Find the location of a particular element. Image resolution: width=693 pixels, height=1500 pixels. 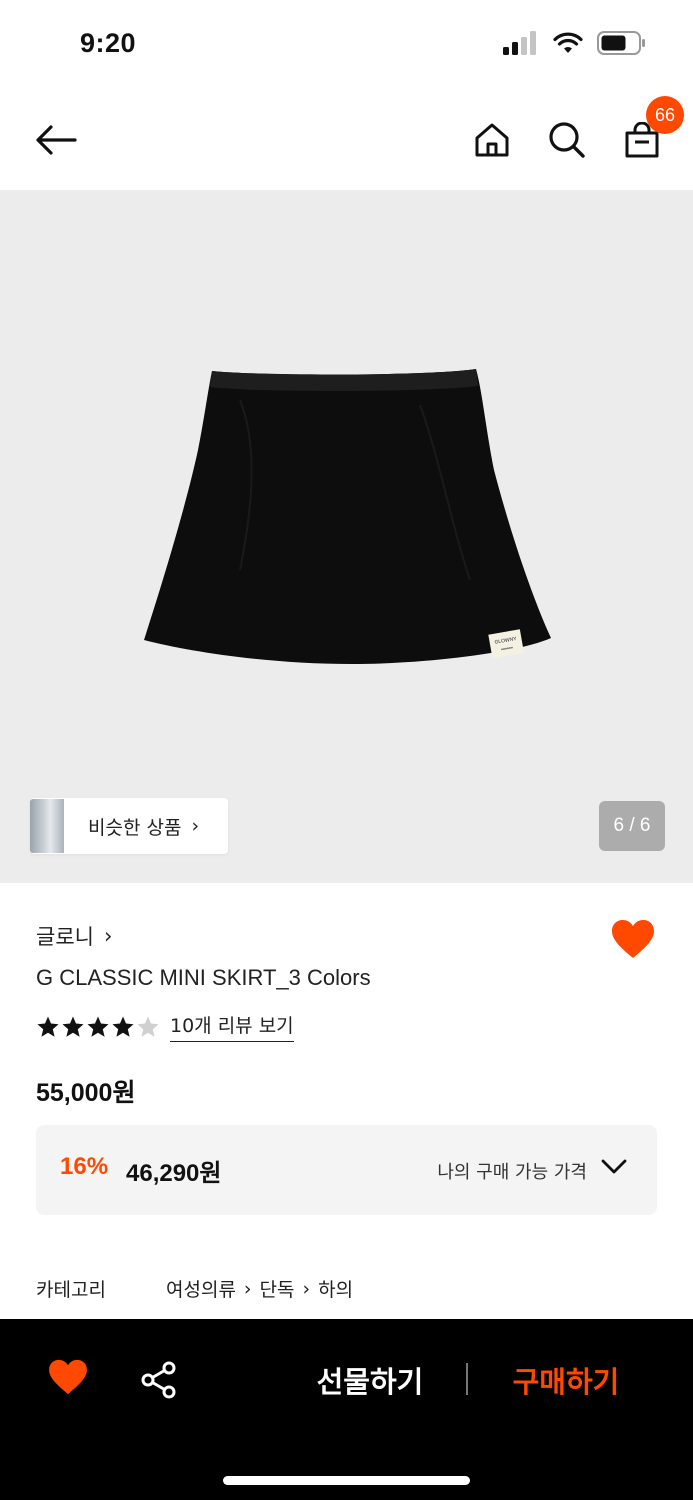

category-crumb: 하의 is located at coordinates (335, 1288).